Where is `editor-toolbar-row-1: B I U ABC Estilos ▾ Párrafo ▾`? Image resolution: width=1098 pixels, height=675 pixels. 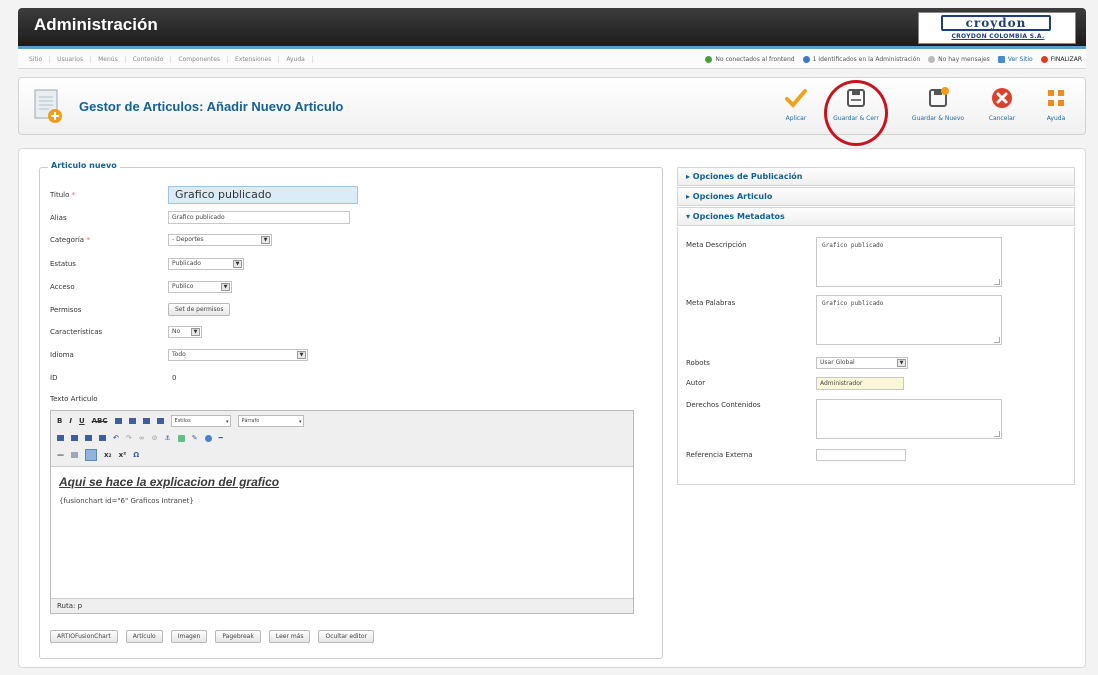
editor-toolbar-row-1: B I U ABC Estilos ▾ Párrafo ▾ is located at coordinates (180, 421).